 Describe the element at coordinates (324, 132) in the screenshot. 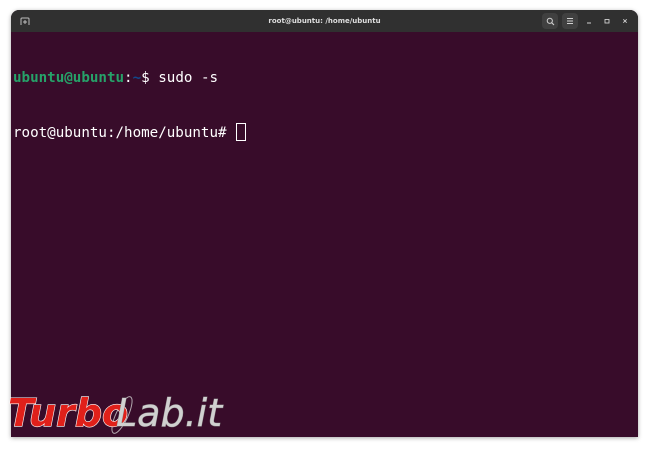

I see `terminal-line-2: root@ubuntu:/home/ubuntu#` at that location.